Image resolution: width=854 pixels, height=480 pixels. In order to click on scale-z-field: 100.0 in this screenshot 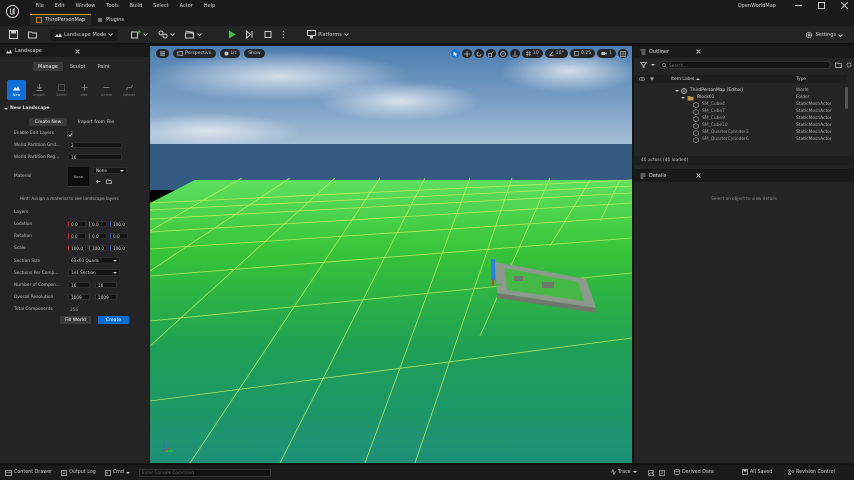, I will do `click(119, 248)`.